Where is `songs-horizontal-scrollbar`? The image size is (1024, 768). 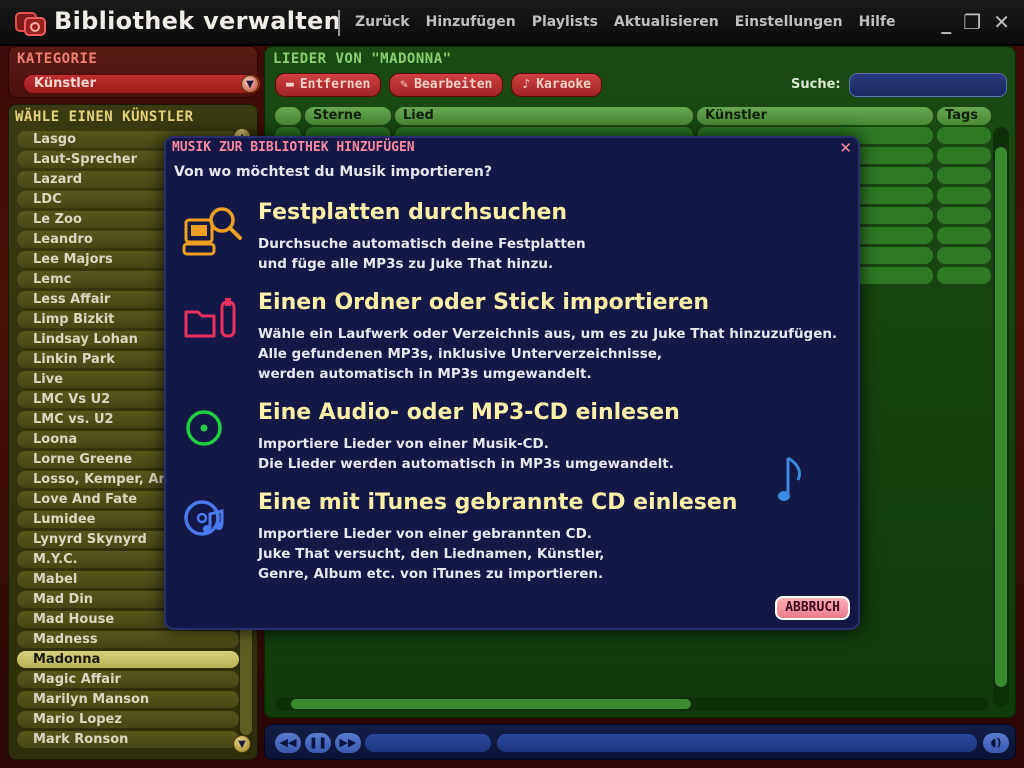 songs-horizontal-scrollbar is located at coordinates (632, 704).